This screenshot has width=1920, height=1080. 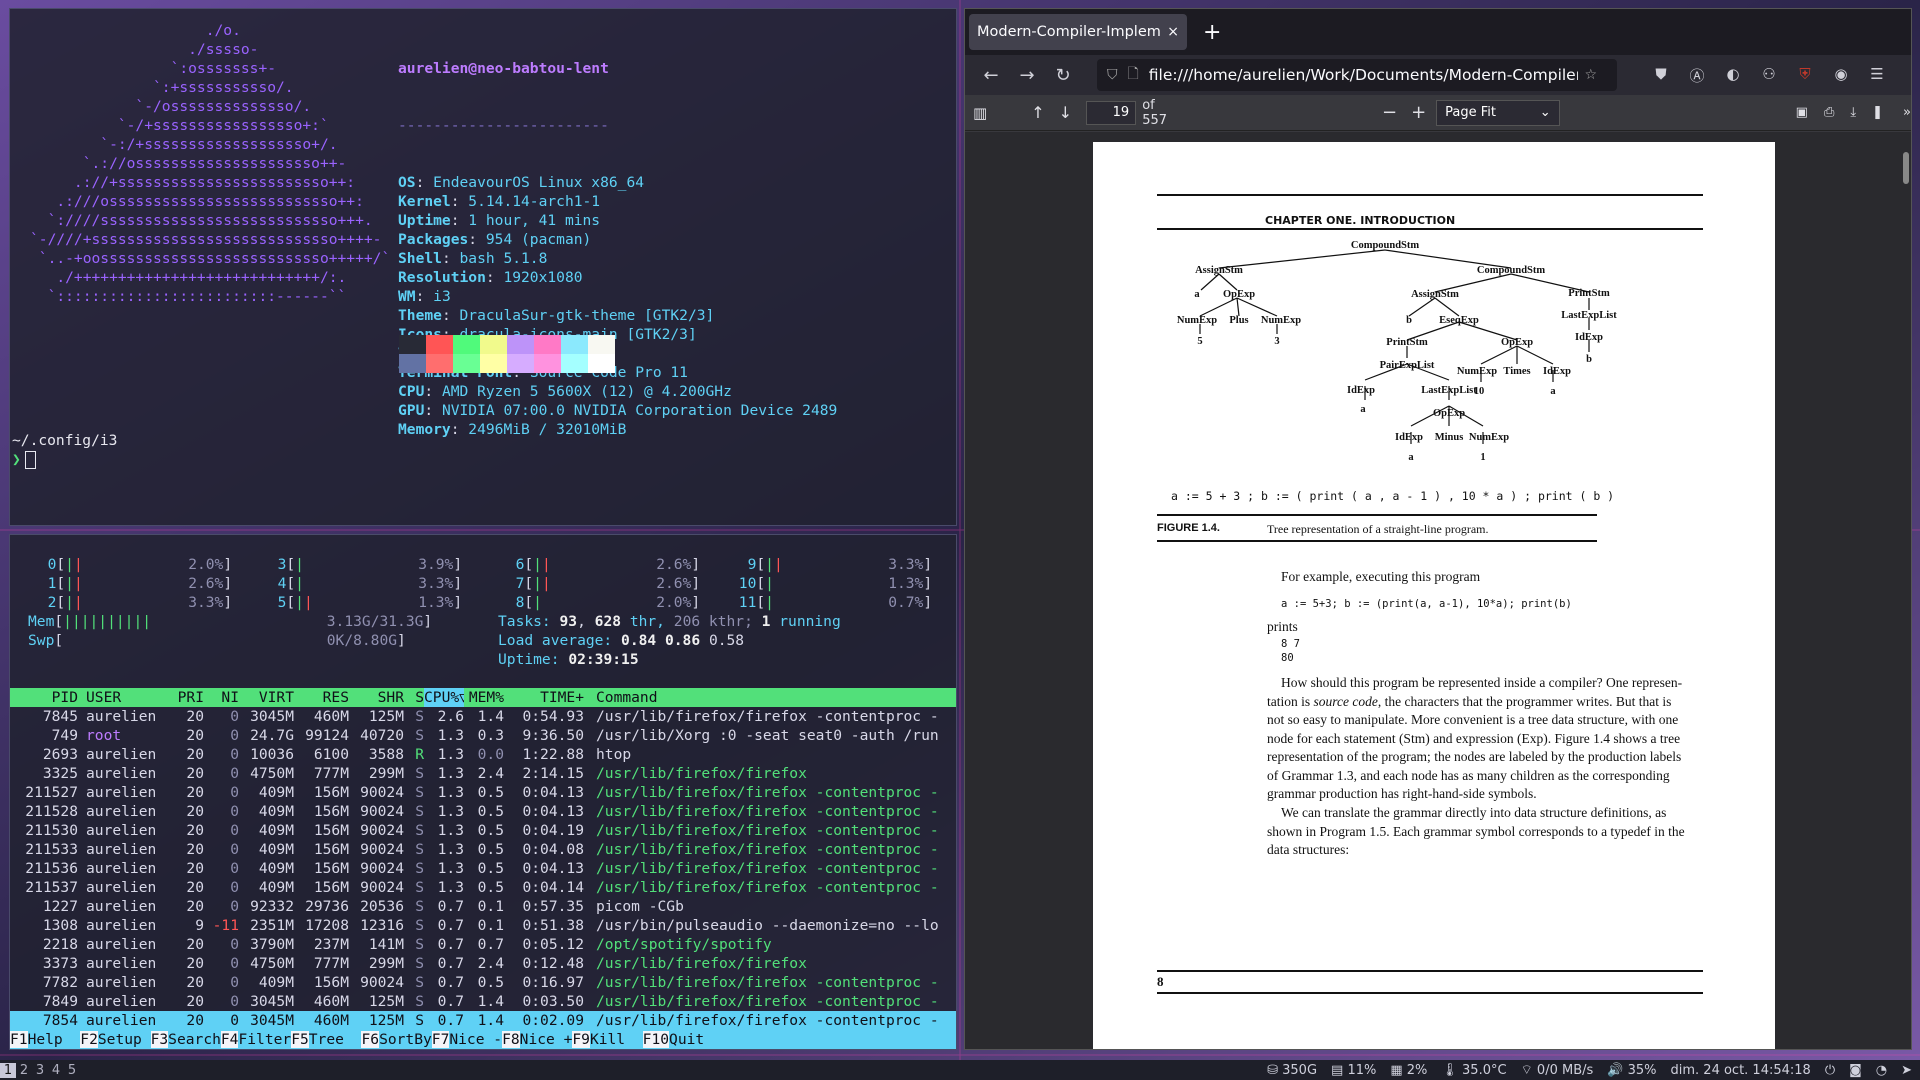 I want to click on column-header-pid: PID, so click(x=44, y=697).